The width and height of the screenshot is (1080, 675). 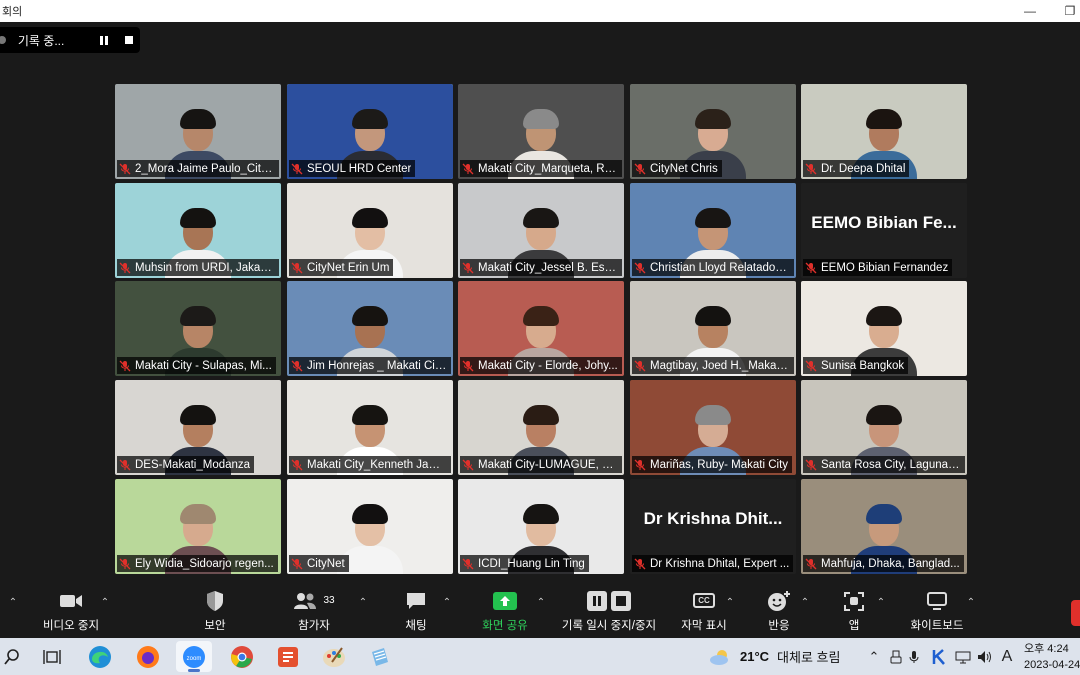 I want to click on tray-mic, so click(x=914, y=656).